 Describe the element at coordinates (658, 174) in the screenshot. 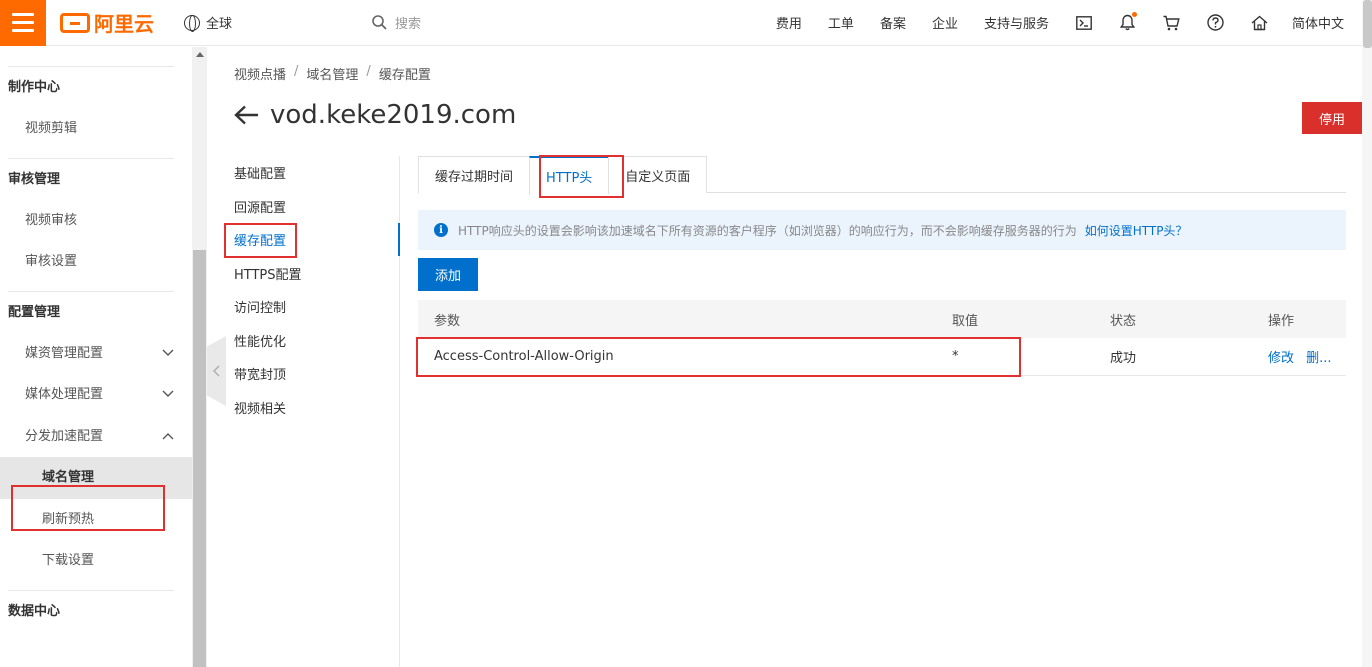

I see `tab-custom-page: 自定义页面` at that location.